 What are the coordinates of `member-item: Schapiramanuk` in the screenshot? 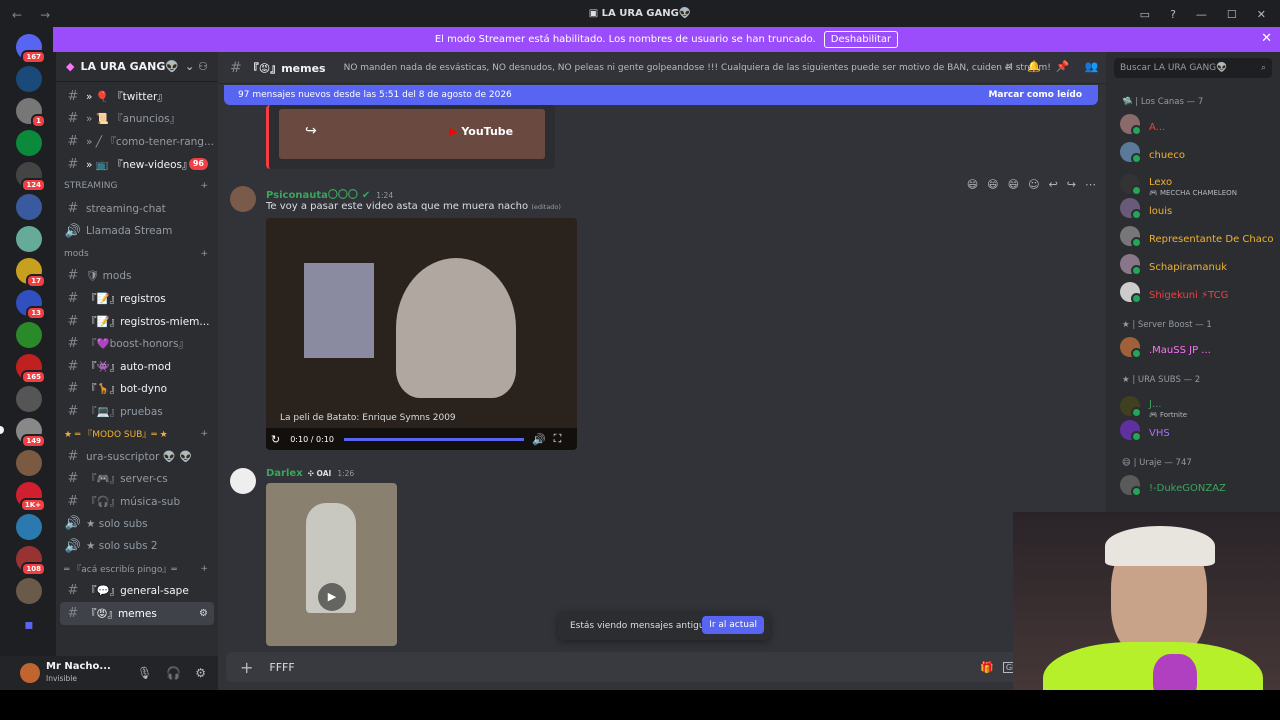 It's located at (1173, 265).